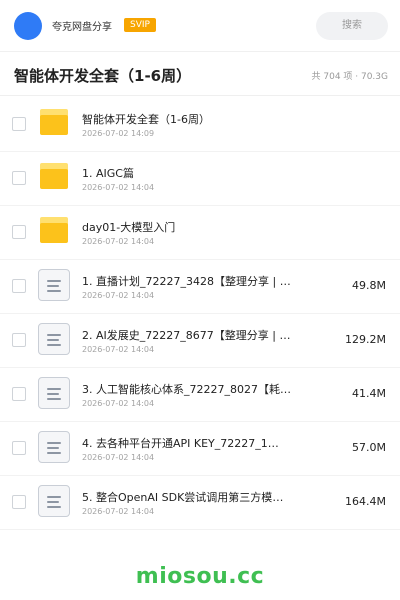  What do you see at coordinates (365, 501) in the screenshot?
I see `file-size: 164.4M` at bounding box center [365, 501].